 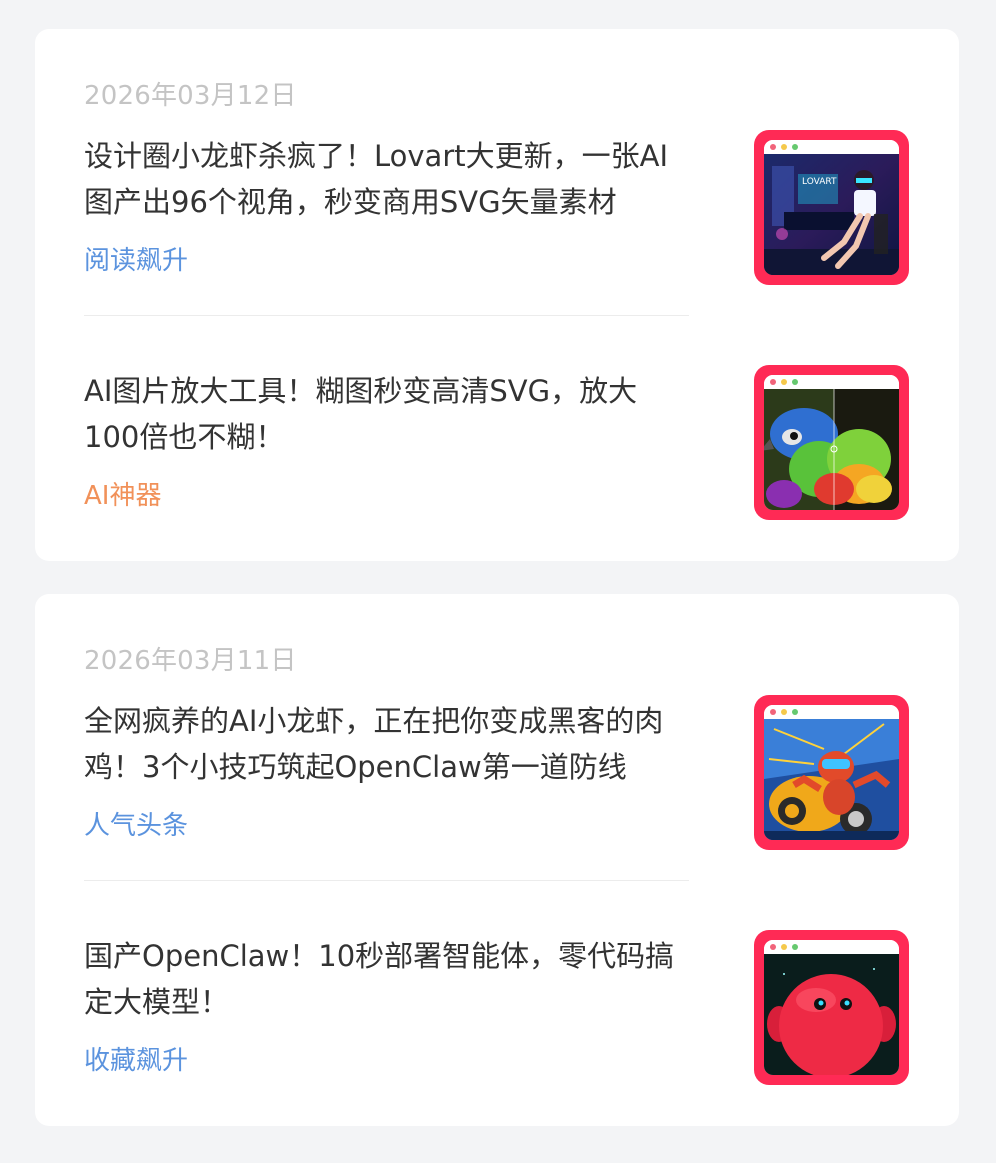 What do you see at coordinates (386, 979) in the screenshot?
I see `article-title: 国产OpenClaw！10秒部署智能体，零代码搞定大模型！` at bounding box center [386, 979].